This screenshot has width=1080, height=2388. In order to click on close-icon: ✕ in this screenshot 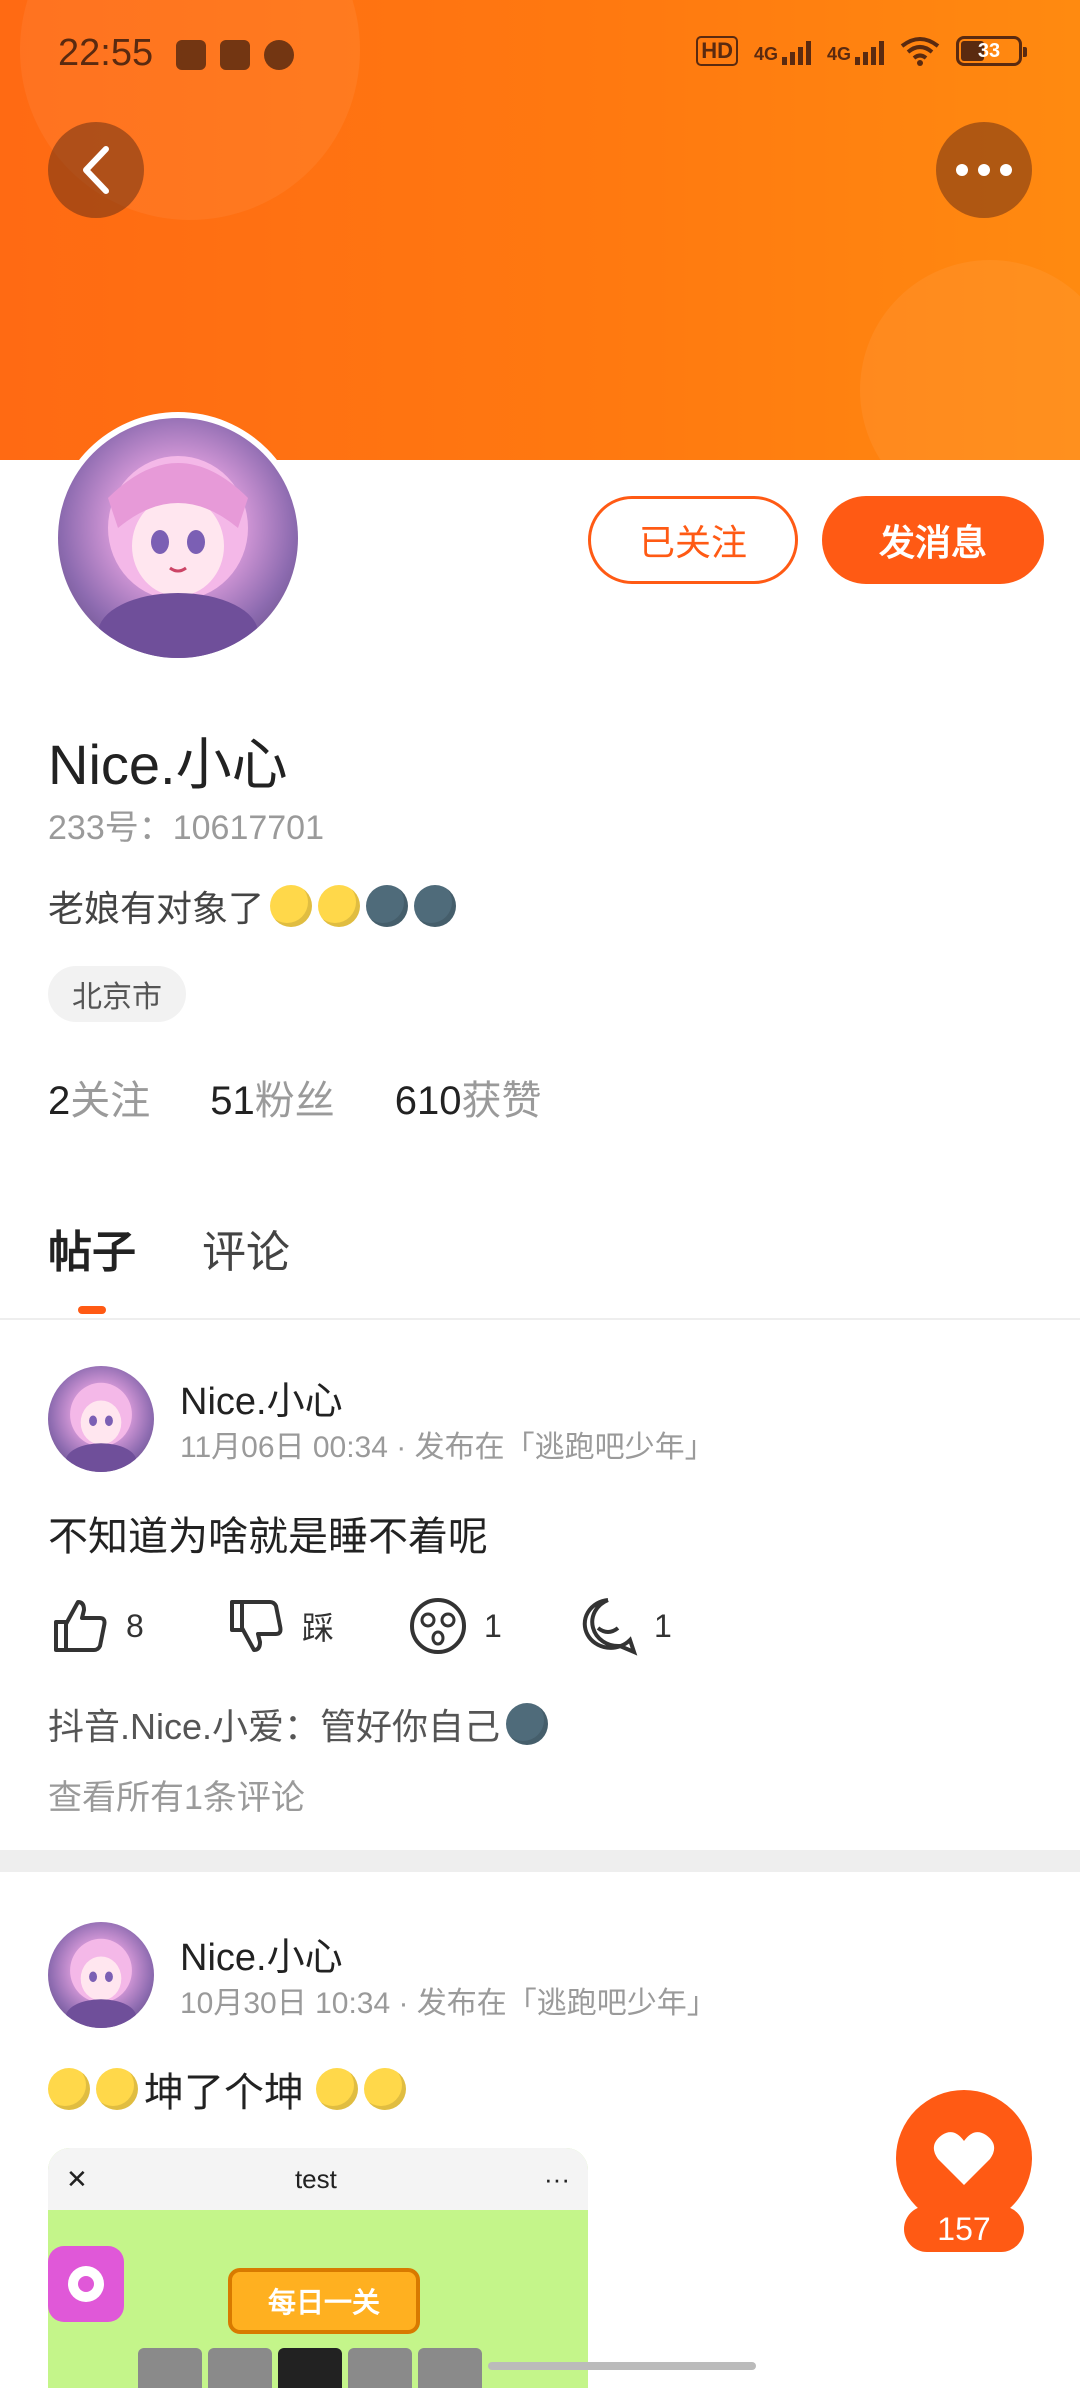, I will do `click(77, 2178)`.